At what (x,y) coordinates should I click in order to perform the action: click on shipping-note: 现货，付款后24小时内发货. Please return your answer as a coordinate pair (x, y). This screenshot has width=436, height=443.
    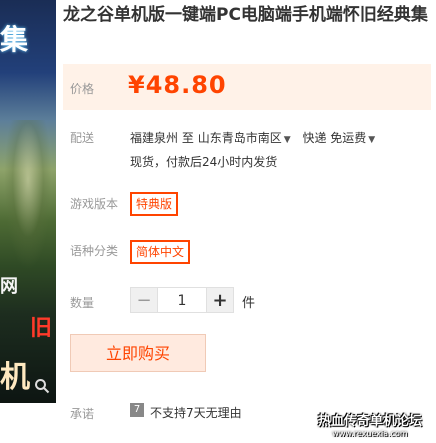
    Looking at the image, I should click on (204, 162).